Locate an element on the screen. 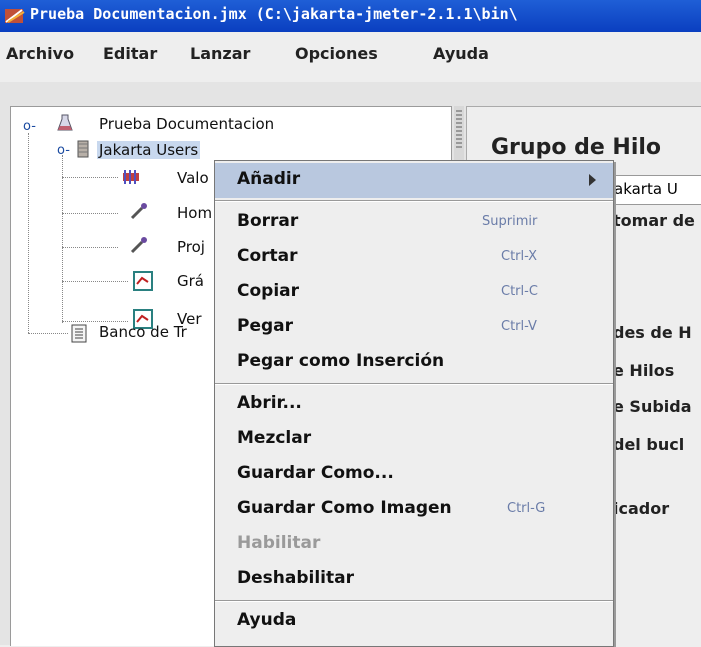  name-field: akarta U is located at coordinates (654, 190).